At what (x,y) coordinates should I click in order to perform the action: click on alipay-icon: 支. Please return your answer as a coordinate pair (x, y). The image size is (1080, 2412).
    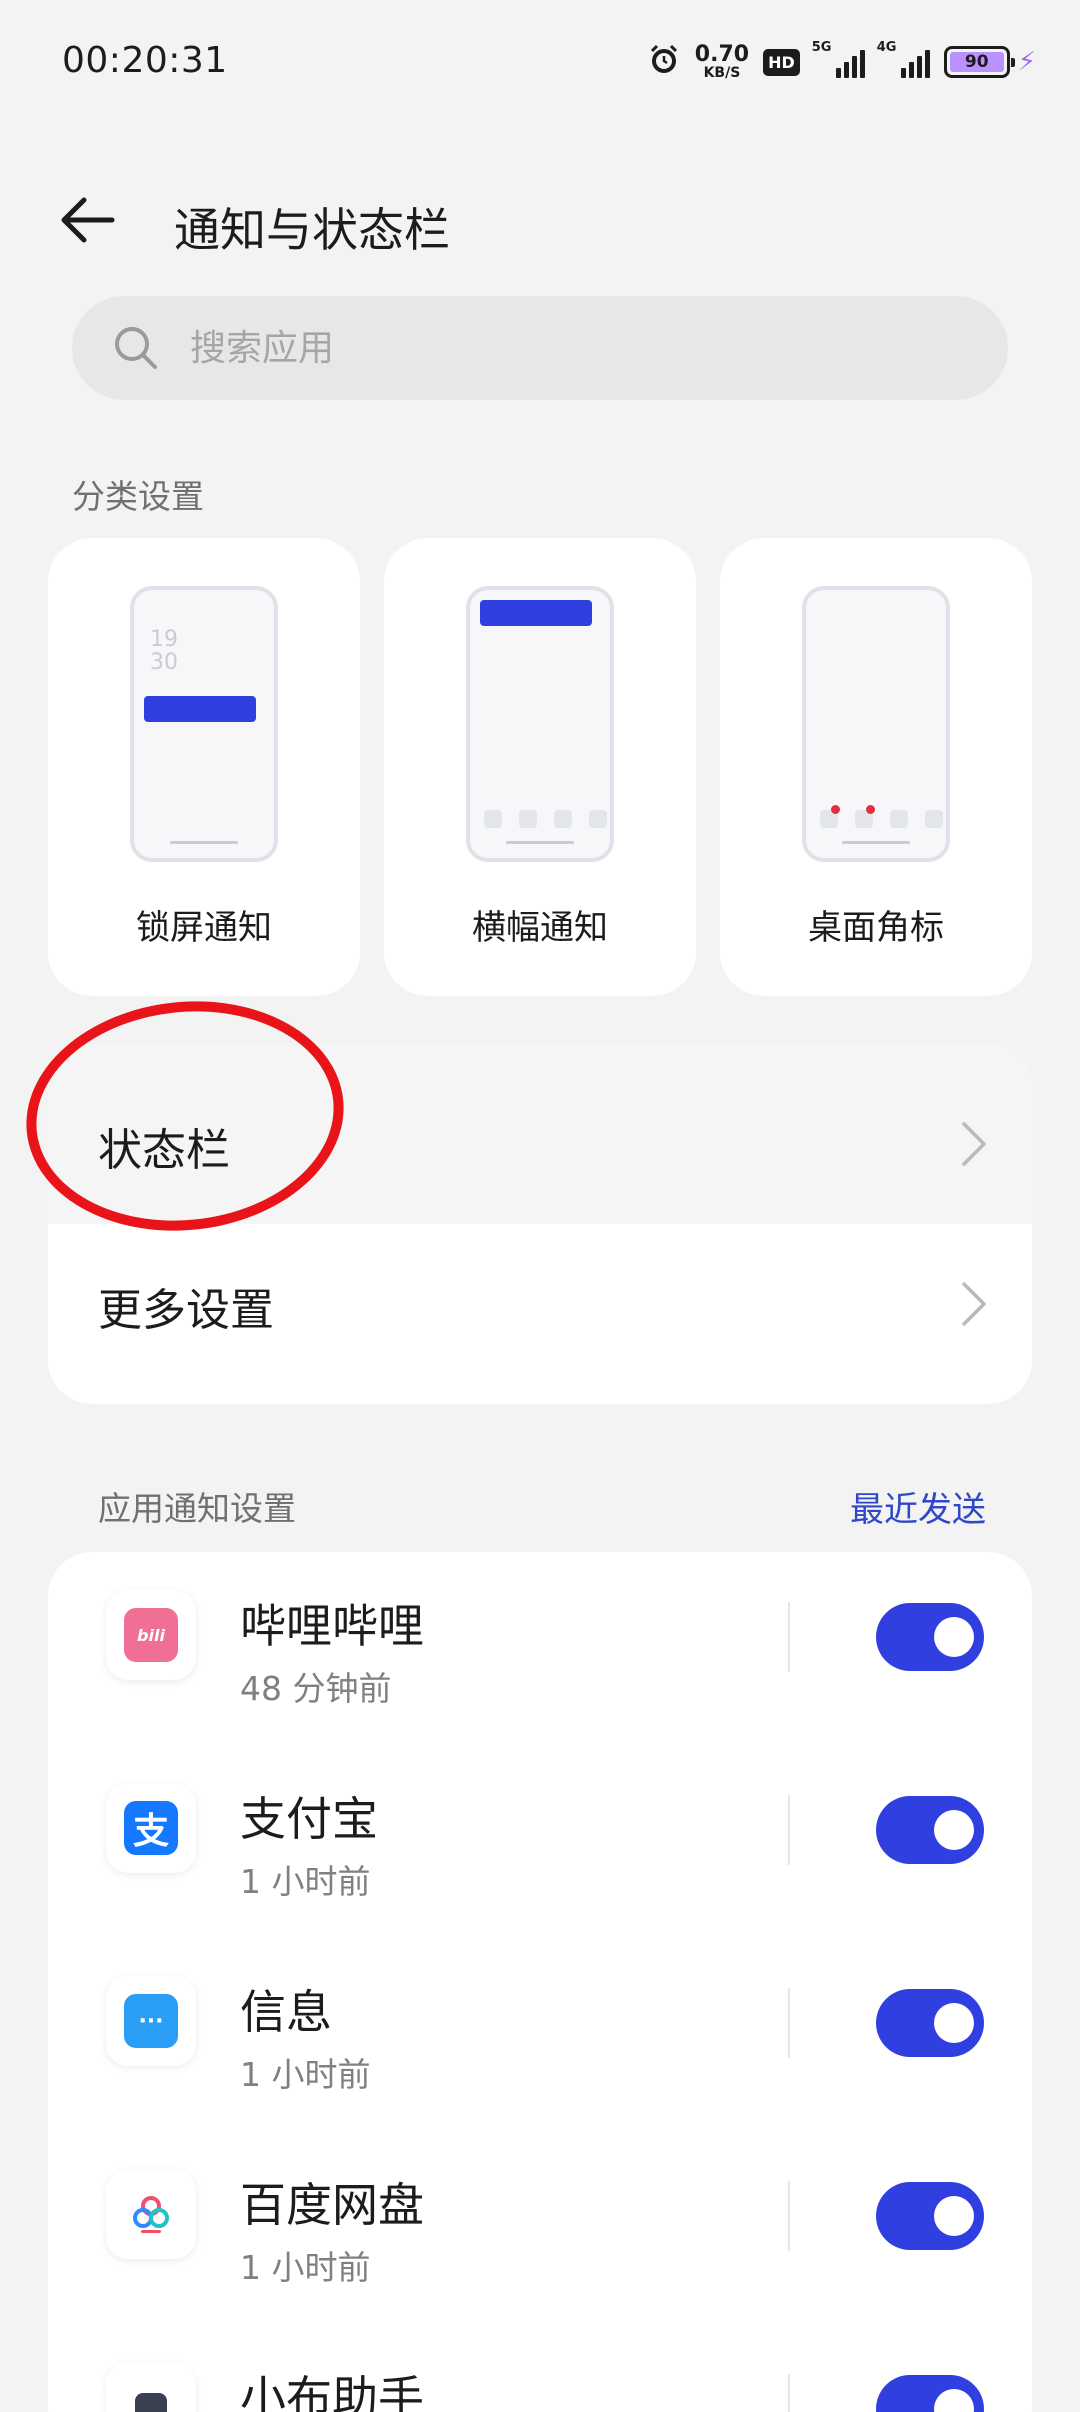
    Looking at the image, I should click on (151, 1828).